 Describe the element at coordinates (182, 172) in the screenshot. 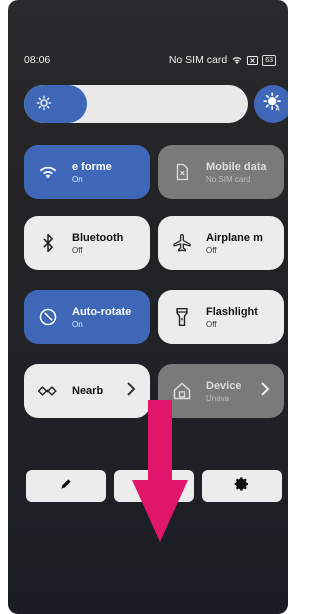

I see `sim-icon` at that location.